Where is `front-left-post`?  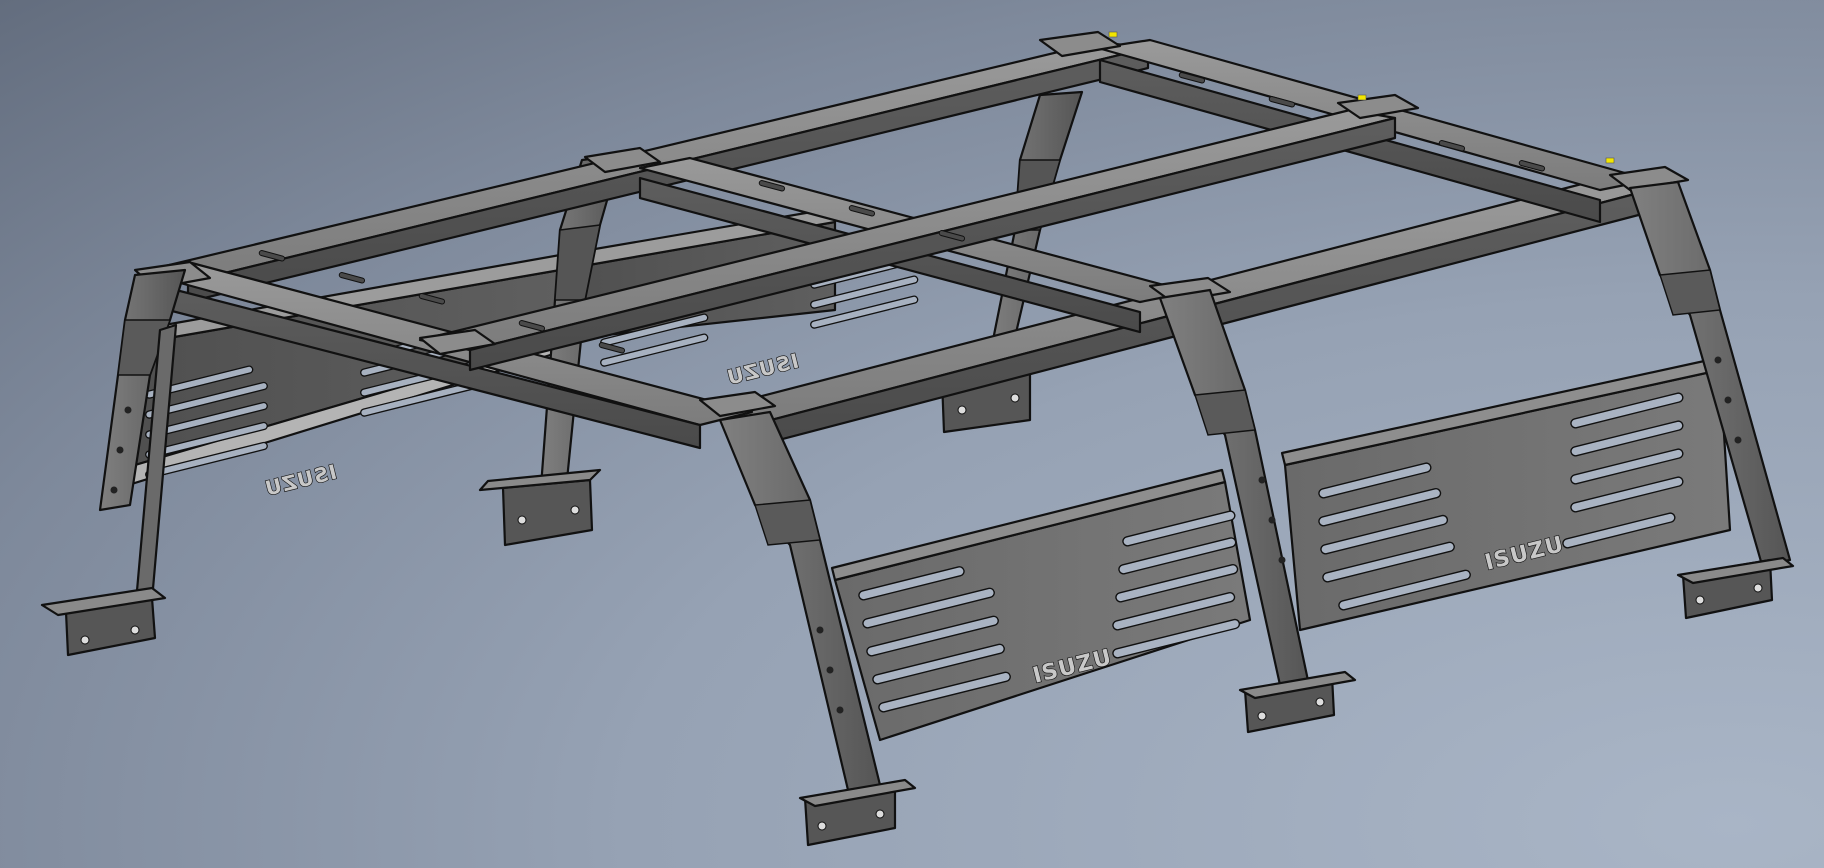 front-left-post is located at coordinates (113, 462).